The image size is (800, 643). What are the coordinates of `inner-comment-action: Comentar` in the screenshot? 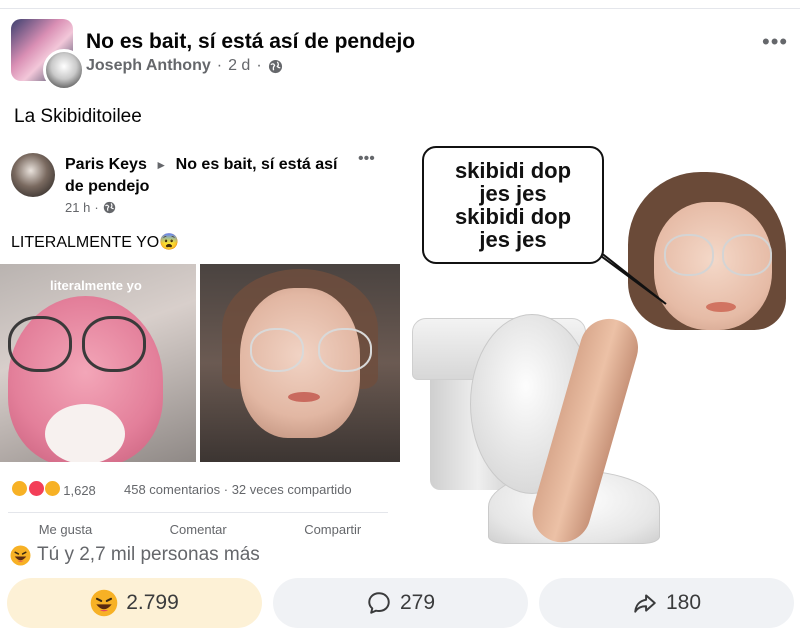 It's located at (198, 529).